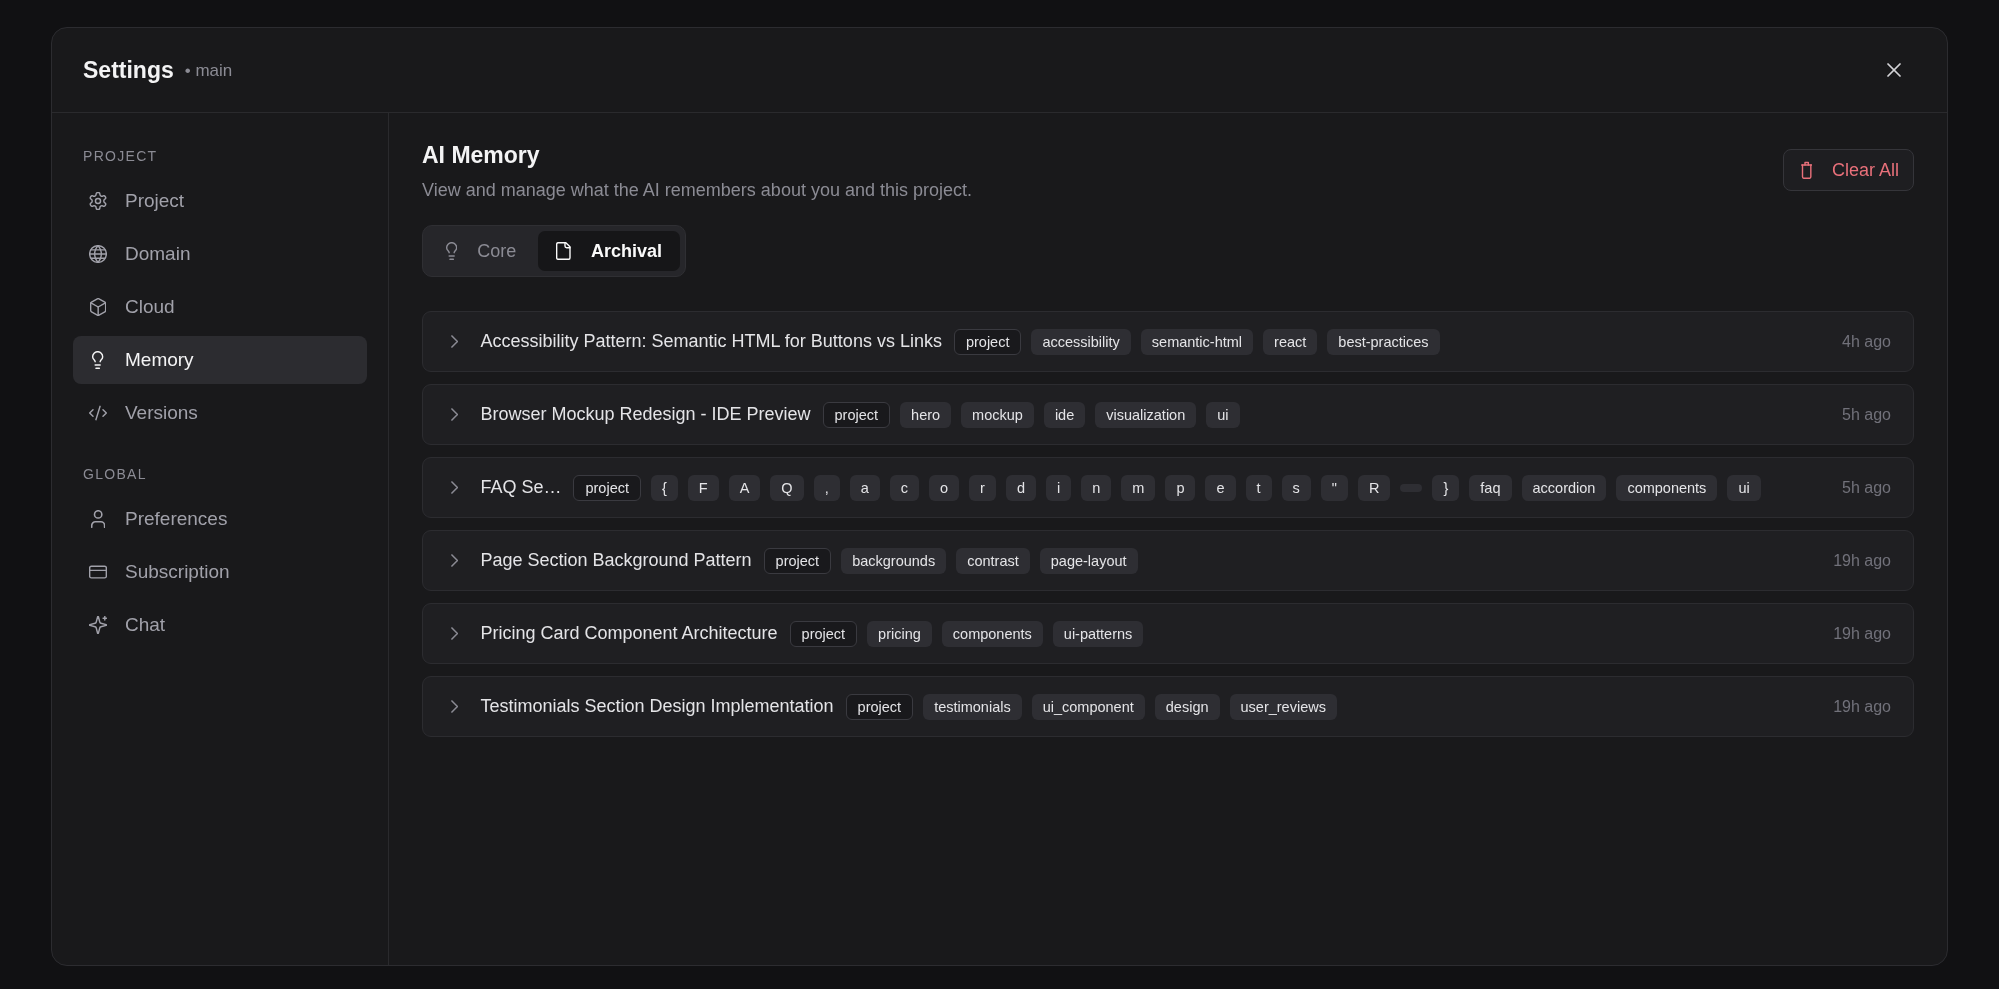 Image resolution: width=1999 pixels, height=989 pixels. Describe the element at coordinates (972, 706) in the screenshot. I see `tag: testimonials` at that location.